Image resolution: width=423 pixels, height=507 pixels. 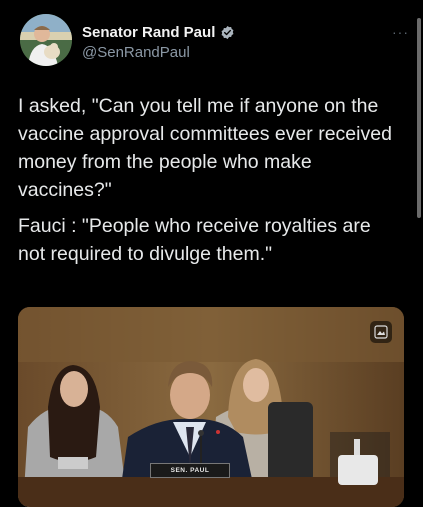 I want to click on avatar, so click(x=46, y=40).